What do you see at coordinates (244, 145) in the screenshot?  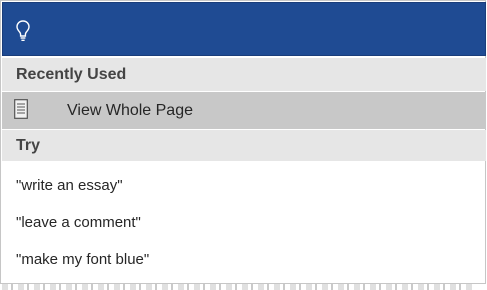 I see `try-header: Try` at bounding box center [244, 145].